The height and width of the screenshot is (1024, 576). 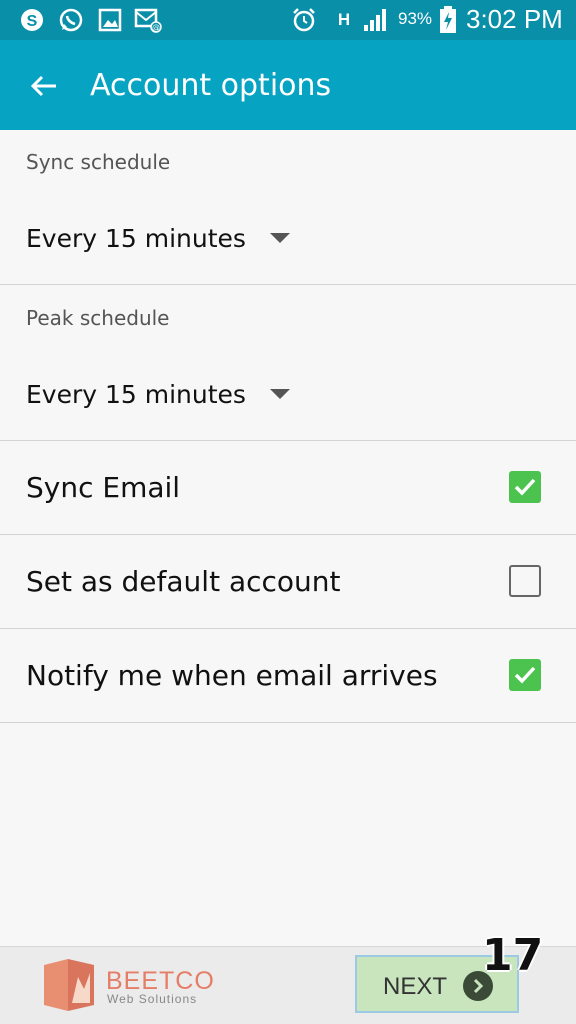 What do you see at coordinates (211, 85) in the screenshot?
I see `page-title: Account options` at bounding box center [211, 85].